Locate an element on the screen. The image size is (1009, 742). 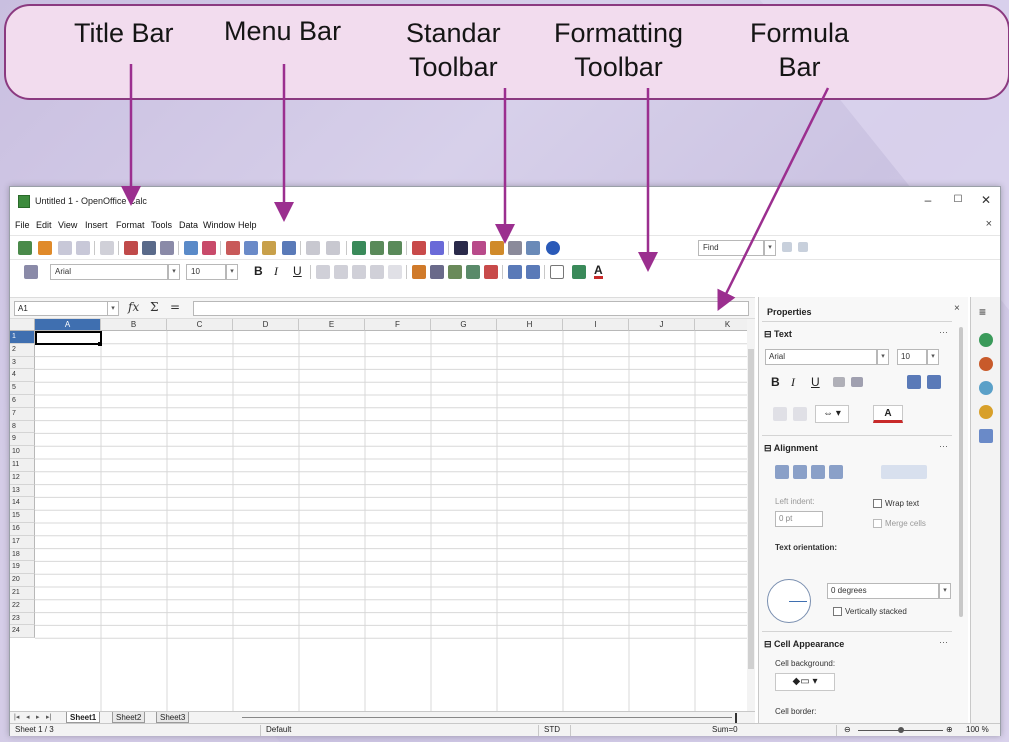
print-preview-icon is located at coordinates (167, 248).